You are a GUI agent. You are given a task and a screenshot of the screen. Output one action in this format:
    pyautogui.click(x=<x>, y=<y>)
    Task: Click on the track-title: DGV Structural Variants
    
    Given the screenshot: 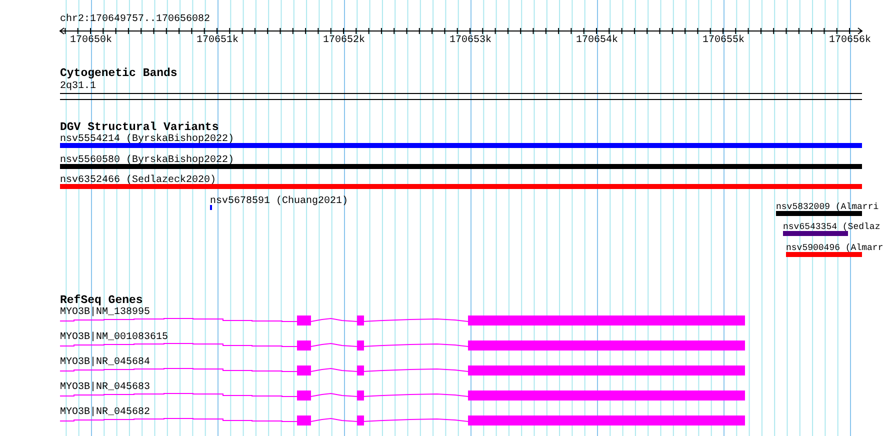 What is the action you would take?
    pyautogui.click(x=139, y=128)
    